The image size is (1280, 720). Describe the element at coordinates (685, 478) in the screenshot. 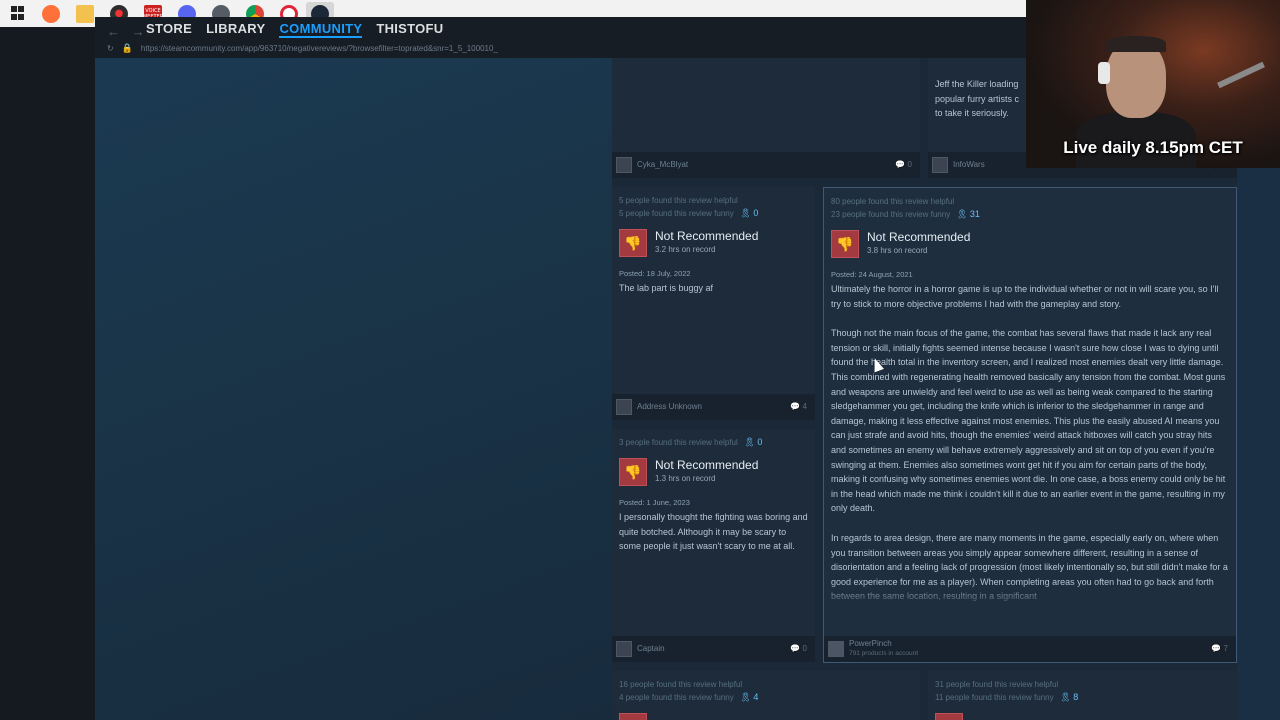

I see `hours-on-record: 1.3 hrs on record` at that location.